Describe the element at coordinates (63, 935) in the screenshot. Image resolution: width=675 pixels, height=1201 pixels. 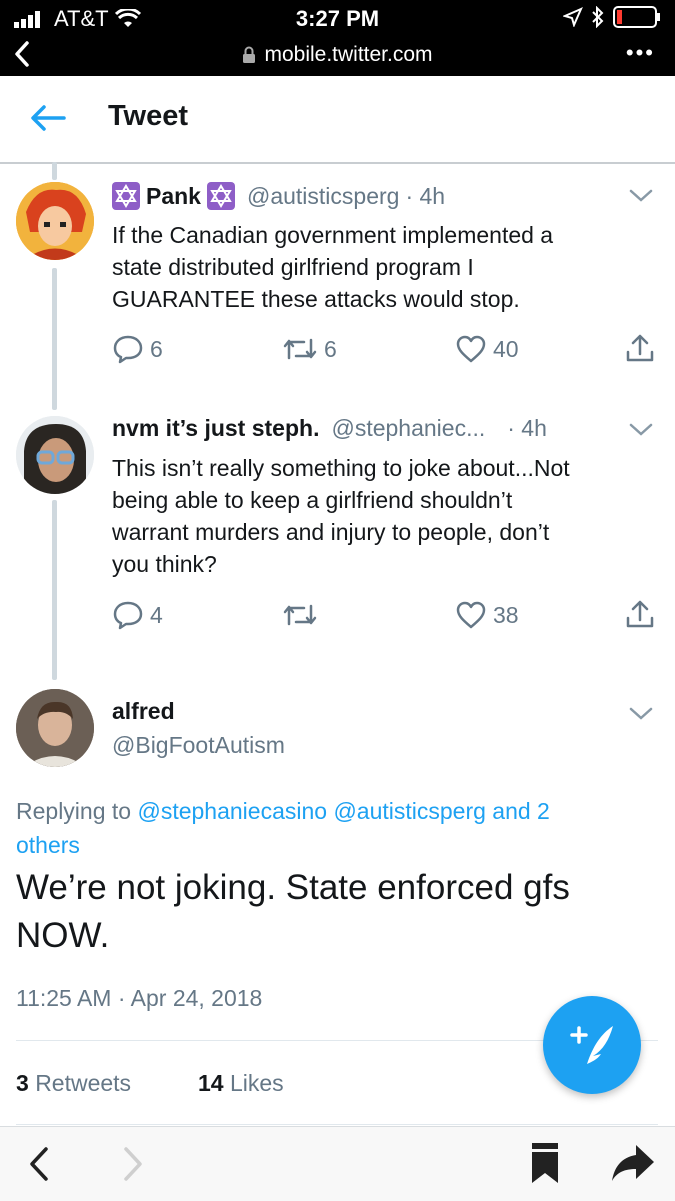
I see `main-tweet-text-line: NOW.` at that location.